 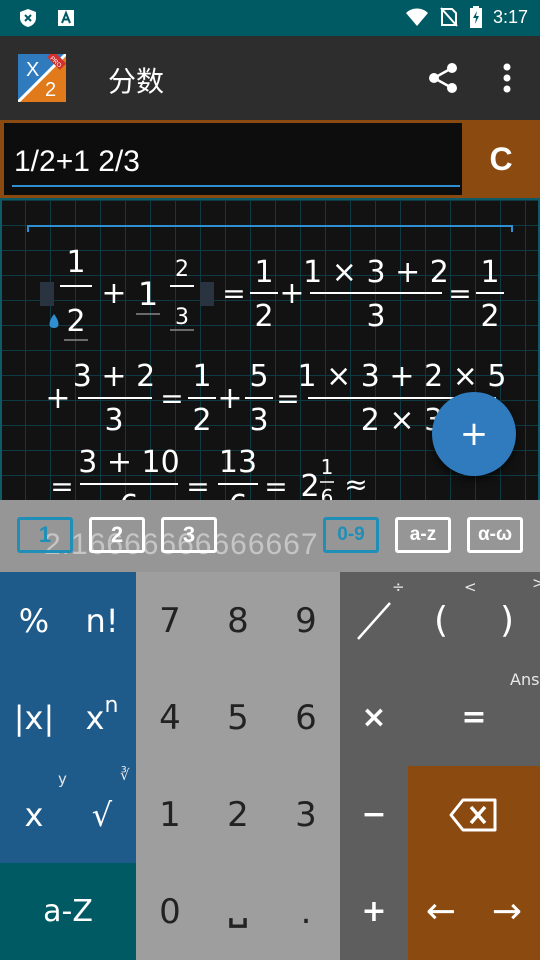 I want to click on add-button: +, so click(x=474, y=434).